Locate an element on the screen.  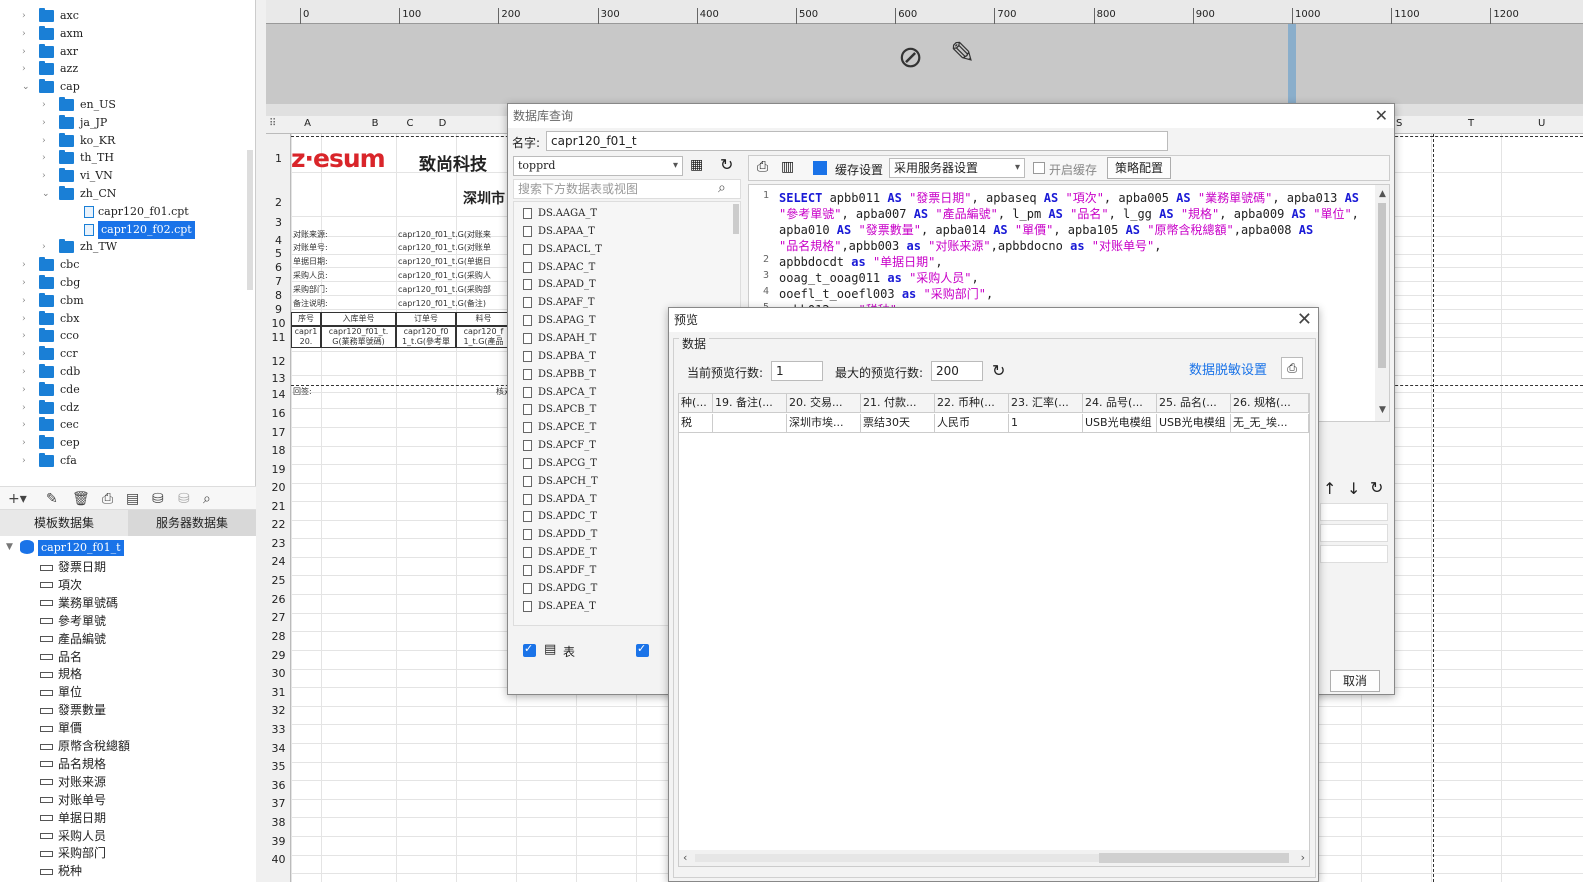
collapse-arrow-icon: ▼ is located at coordinates (9, 547).